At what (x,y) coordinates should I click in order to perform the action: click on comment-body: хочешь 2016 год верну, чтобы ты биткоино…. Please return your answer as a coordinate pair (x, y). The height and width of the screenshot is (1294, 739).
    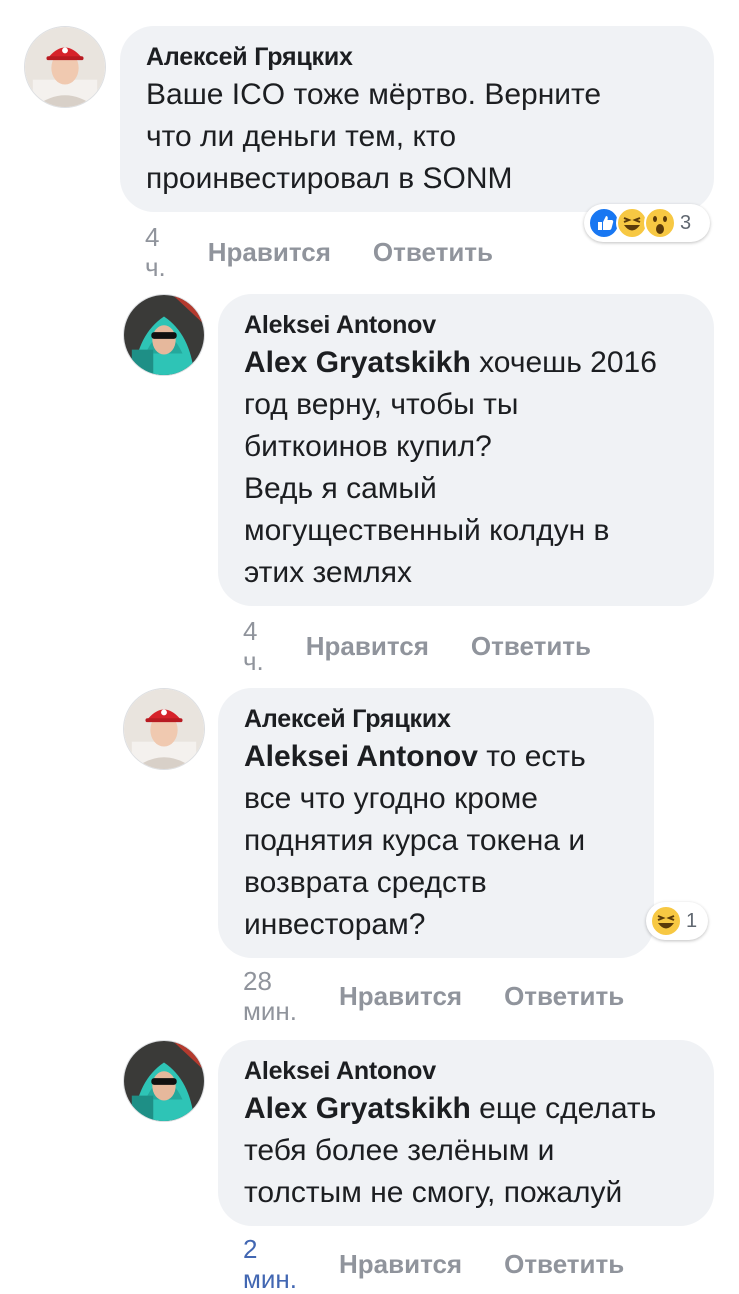
    Looking at the image, I should click on (450, 467).